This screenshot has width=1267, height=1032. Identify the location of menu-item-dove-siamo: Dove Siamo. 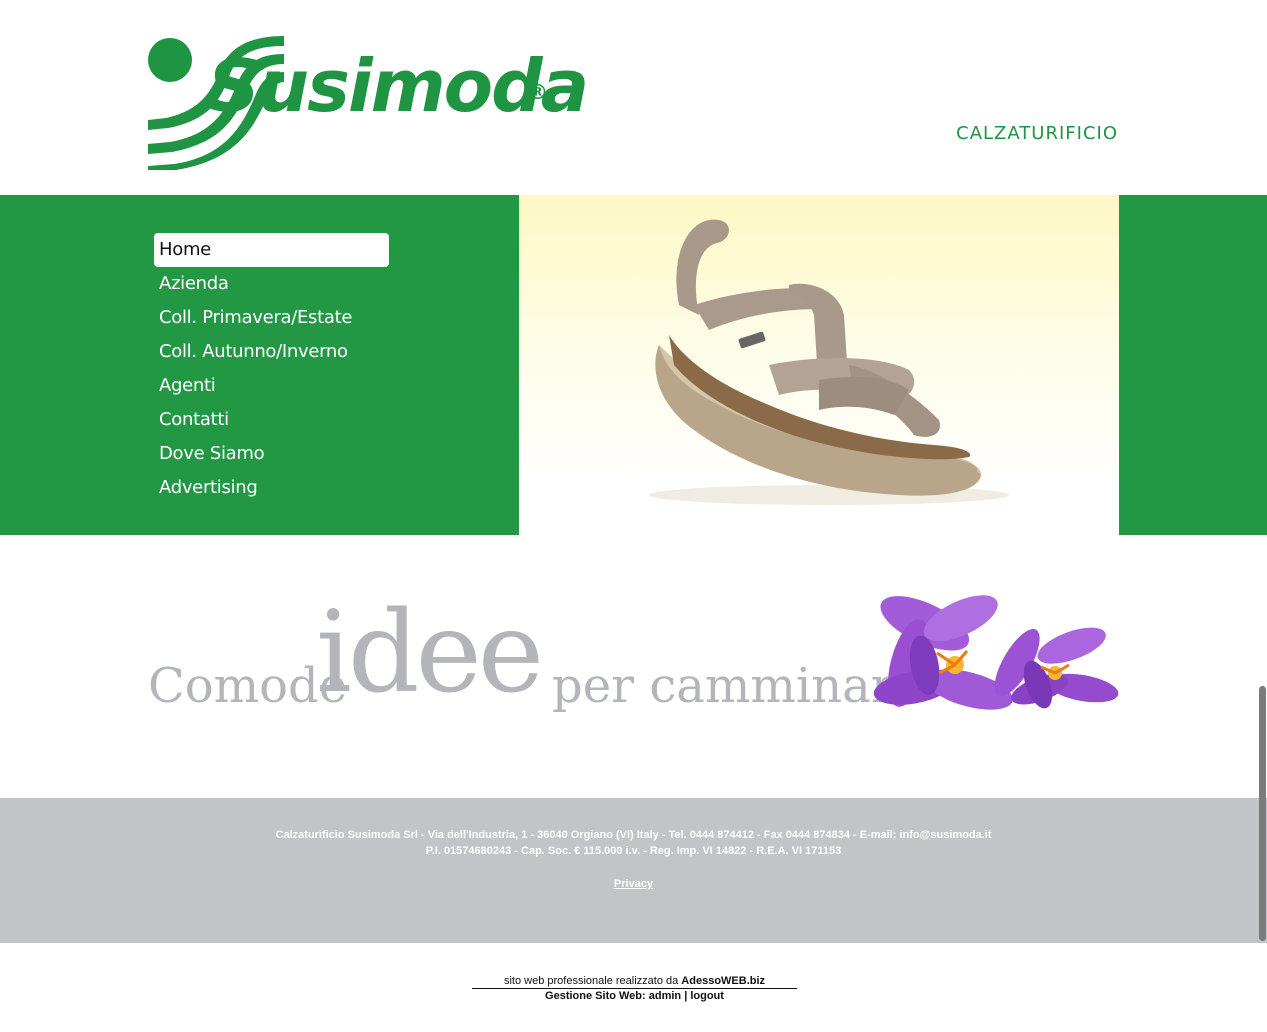
(271, 454).